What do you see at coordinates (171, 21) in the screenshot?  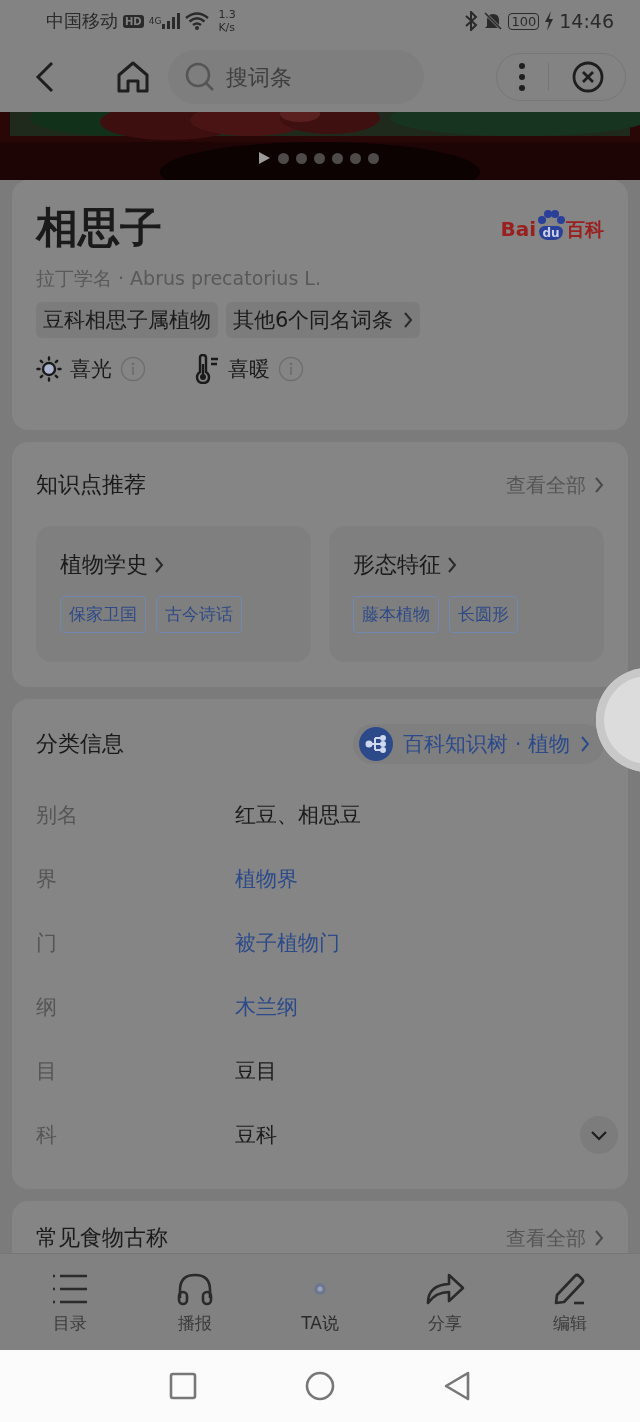 I see `signal-icon` at bounding box center [171, 21].